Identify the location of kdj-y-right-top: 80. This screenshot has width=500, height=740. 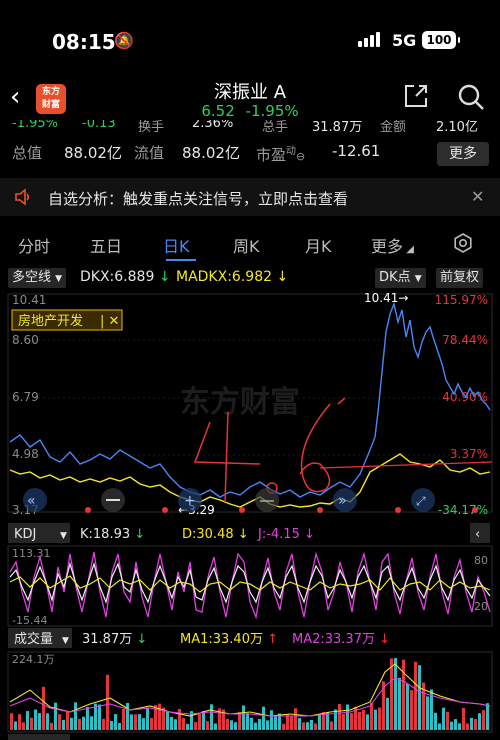
(481, 560).